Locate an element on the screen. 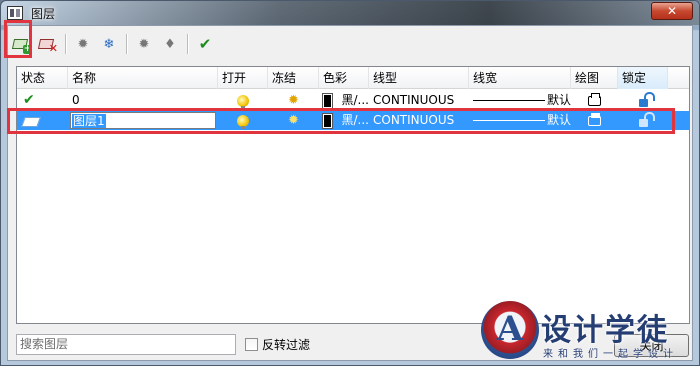  watermark-subtitle: 来和我们一起学设计 is located at coordinates (610, 354).